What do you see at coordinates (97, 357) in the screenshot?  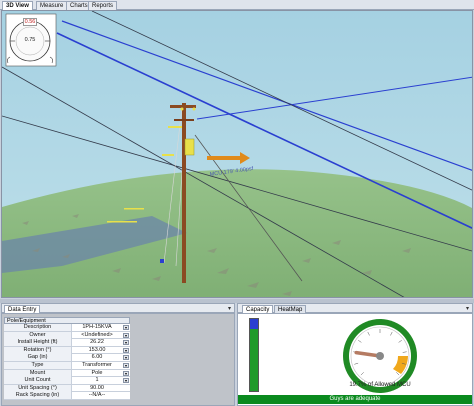 I see `property-value: 6.00` at bounding box center [97, 357].